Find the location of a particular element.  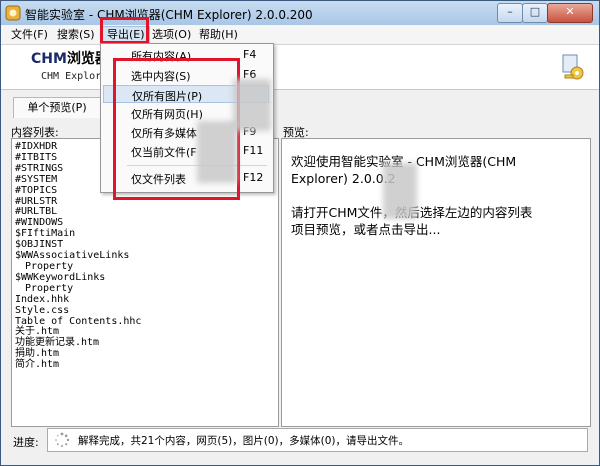

app-icon is located at coordinates (13, 13).